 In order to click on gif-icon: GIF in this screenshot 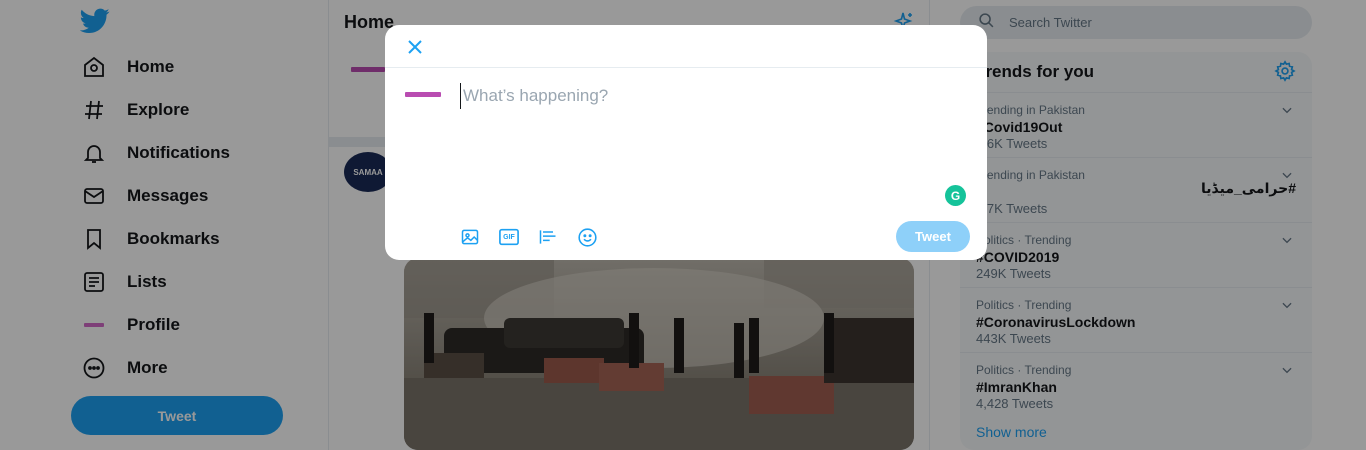, I will do `click(509, 237)`.